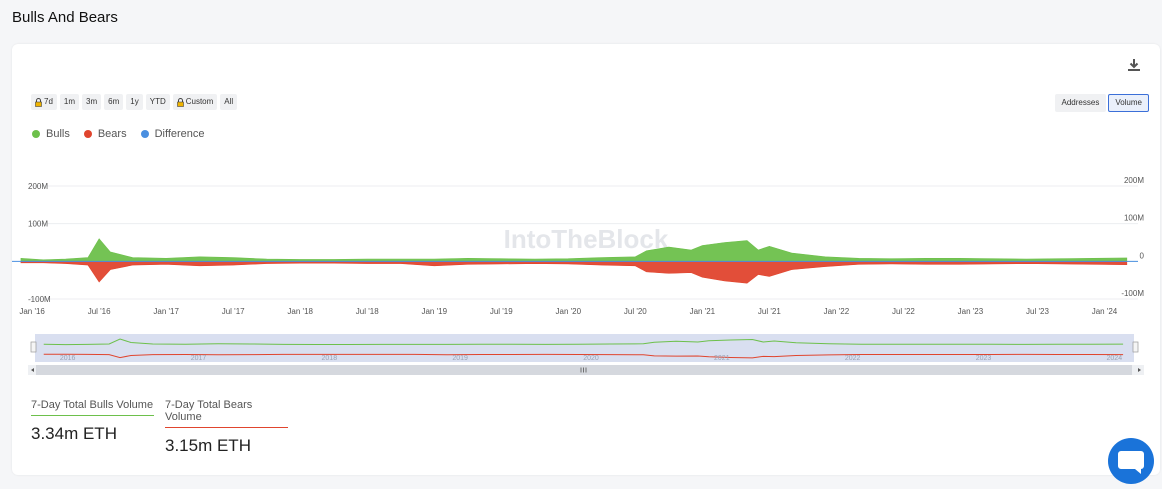 The width and height of the screenshot is (1162, 489). What do you see at coordinates (38, 186) in the screenshot?
I see `y-tick-left: 200M` at bounding box center [38, 186].